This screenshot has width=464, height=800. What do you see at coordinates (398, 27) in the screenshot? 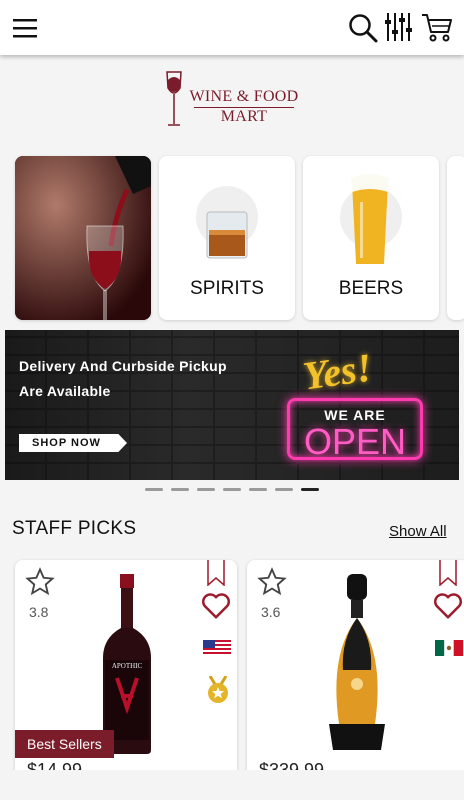
I see `filter-sliders-icon` at bounding box center [398, 27].